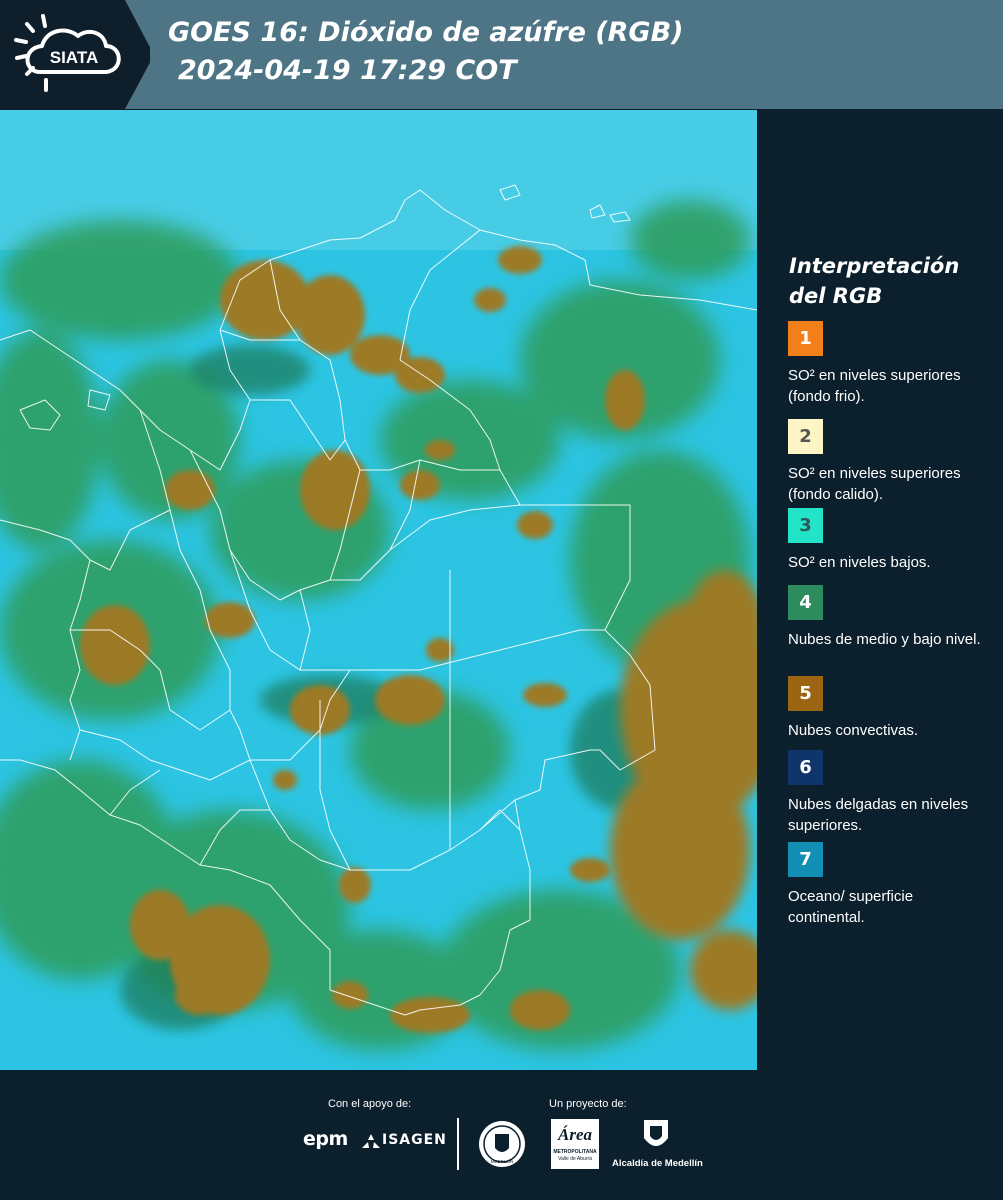  I want to click on project-label: Un proyecto de:, so click(588, 1104).